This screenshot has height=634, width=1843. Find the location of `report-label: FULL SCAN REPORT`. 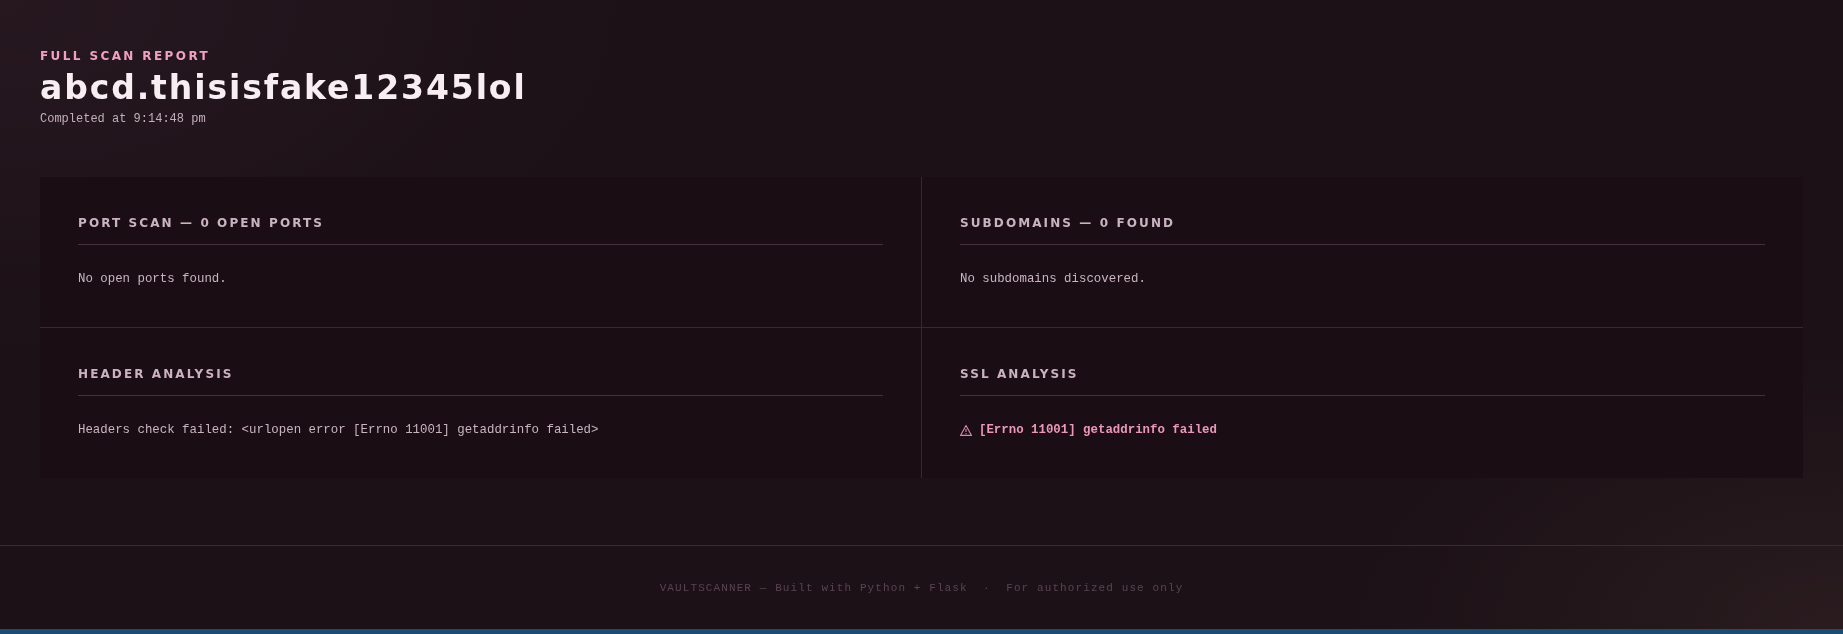

report-label: FULL SCAN REPORT is located at coordinates (125, 56).